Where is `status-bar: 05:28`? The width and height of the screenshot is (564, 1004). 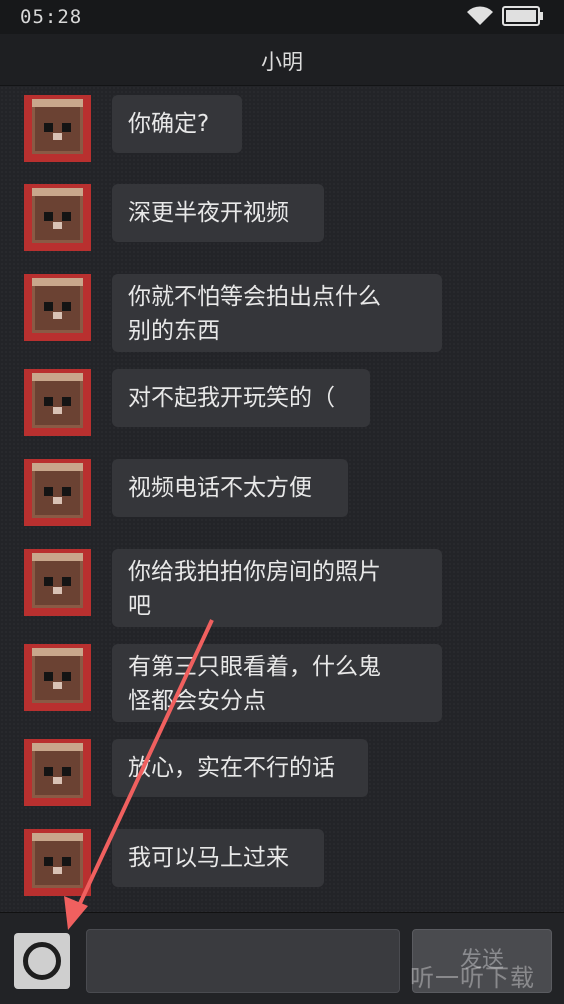
status-bar: 05:28 is located at coordinates (282, 17).